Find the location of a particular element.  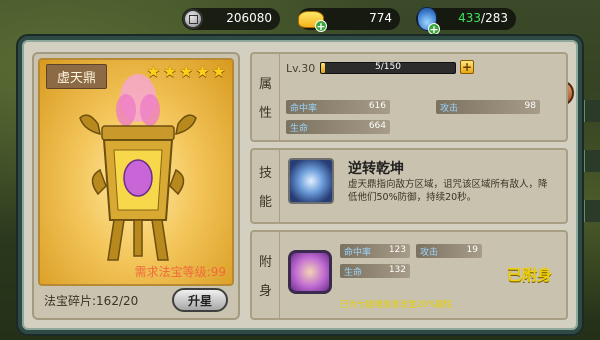

potion-icon: + is located at coordinates (427, 19).